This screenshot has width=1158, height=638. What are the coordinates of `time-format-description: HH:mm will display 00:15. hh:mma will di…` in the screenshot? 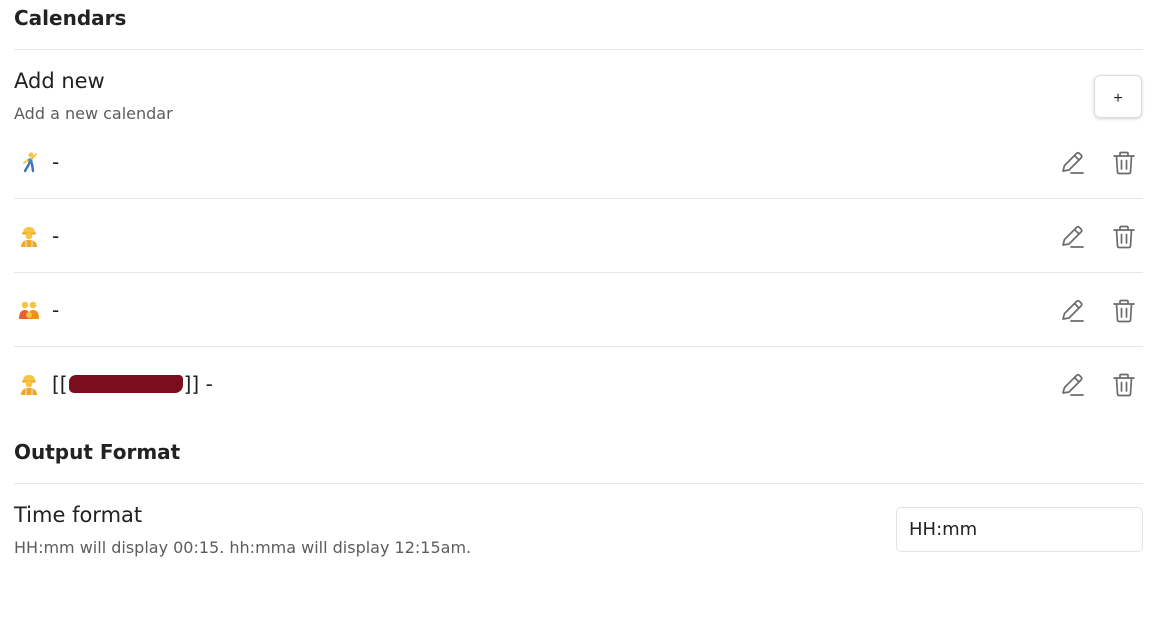 It's located at (243, 547).